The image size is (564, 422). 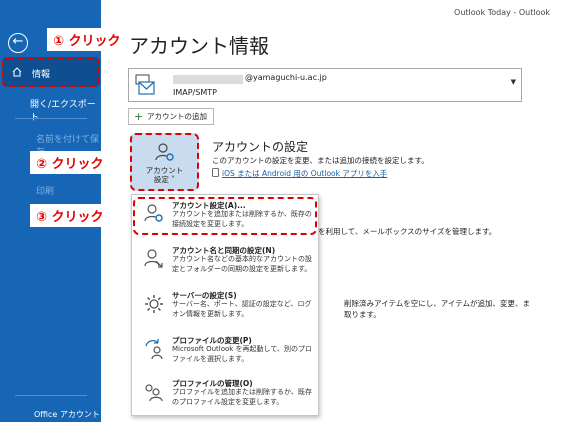 What do you see at coordinates (286, 77) in the screenshot?
I see `account-email: @yamaguchi-u.ac.jp` at bounding box center [286, 77].